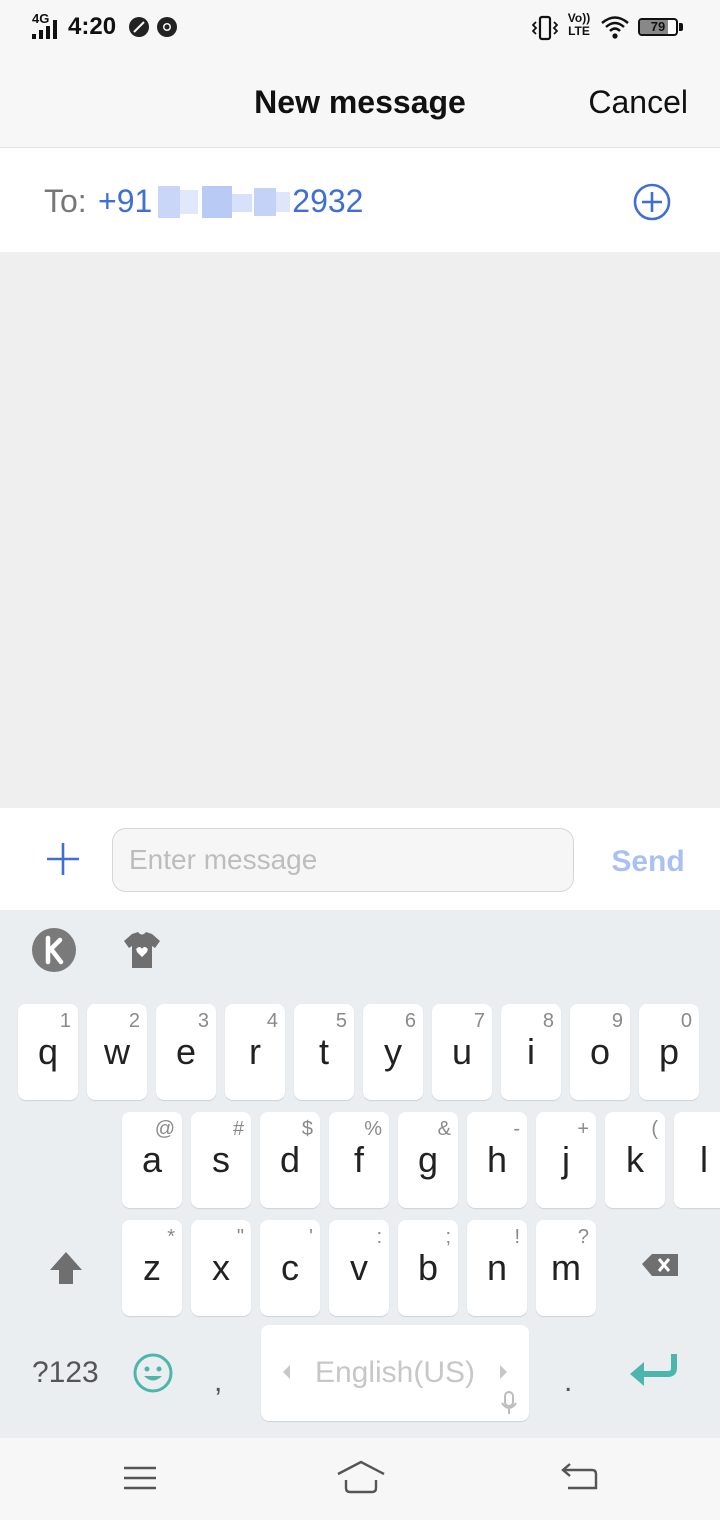 Image resolution: width=720 pixels, height=1520 pixels. What do you see at coordinates (142, 950) in the screenshot?
I see `theme-shirt-icon` at bounding box center [142, 950].